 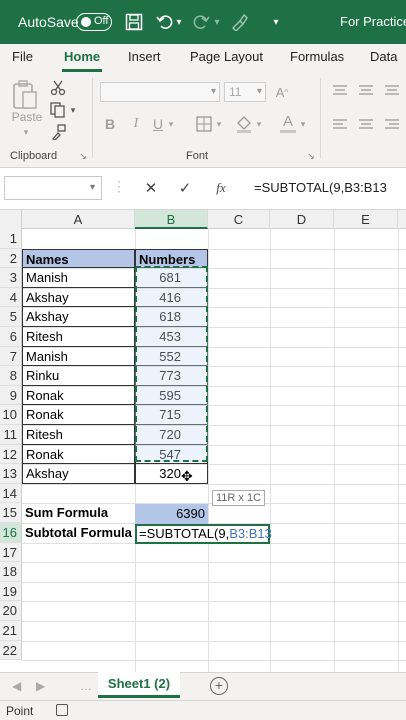 I want to click on name-box: ▾, so click(x=53, y=188).